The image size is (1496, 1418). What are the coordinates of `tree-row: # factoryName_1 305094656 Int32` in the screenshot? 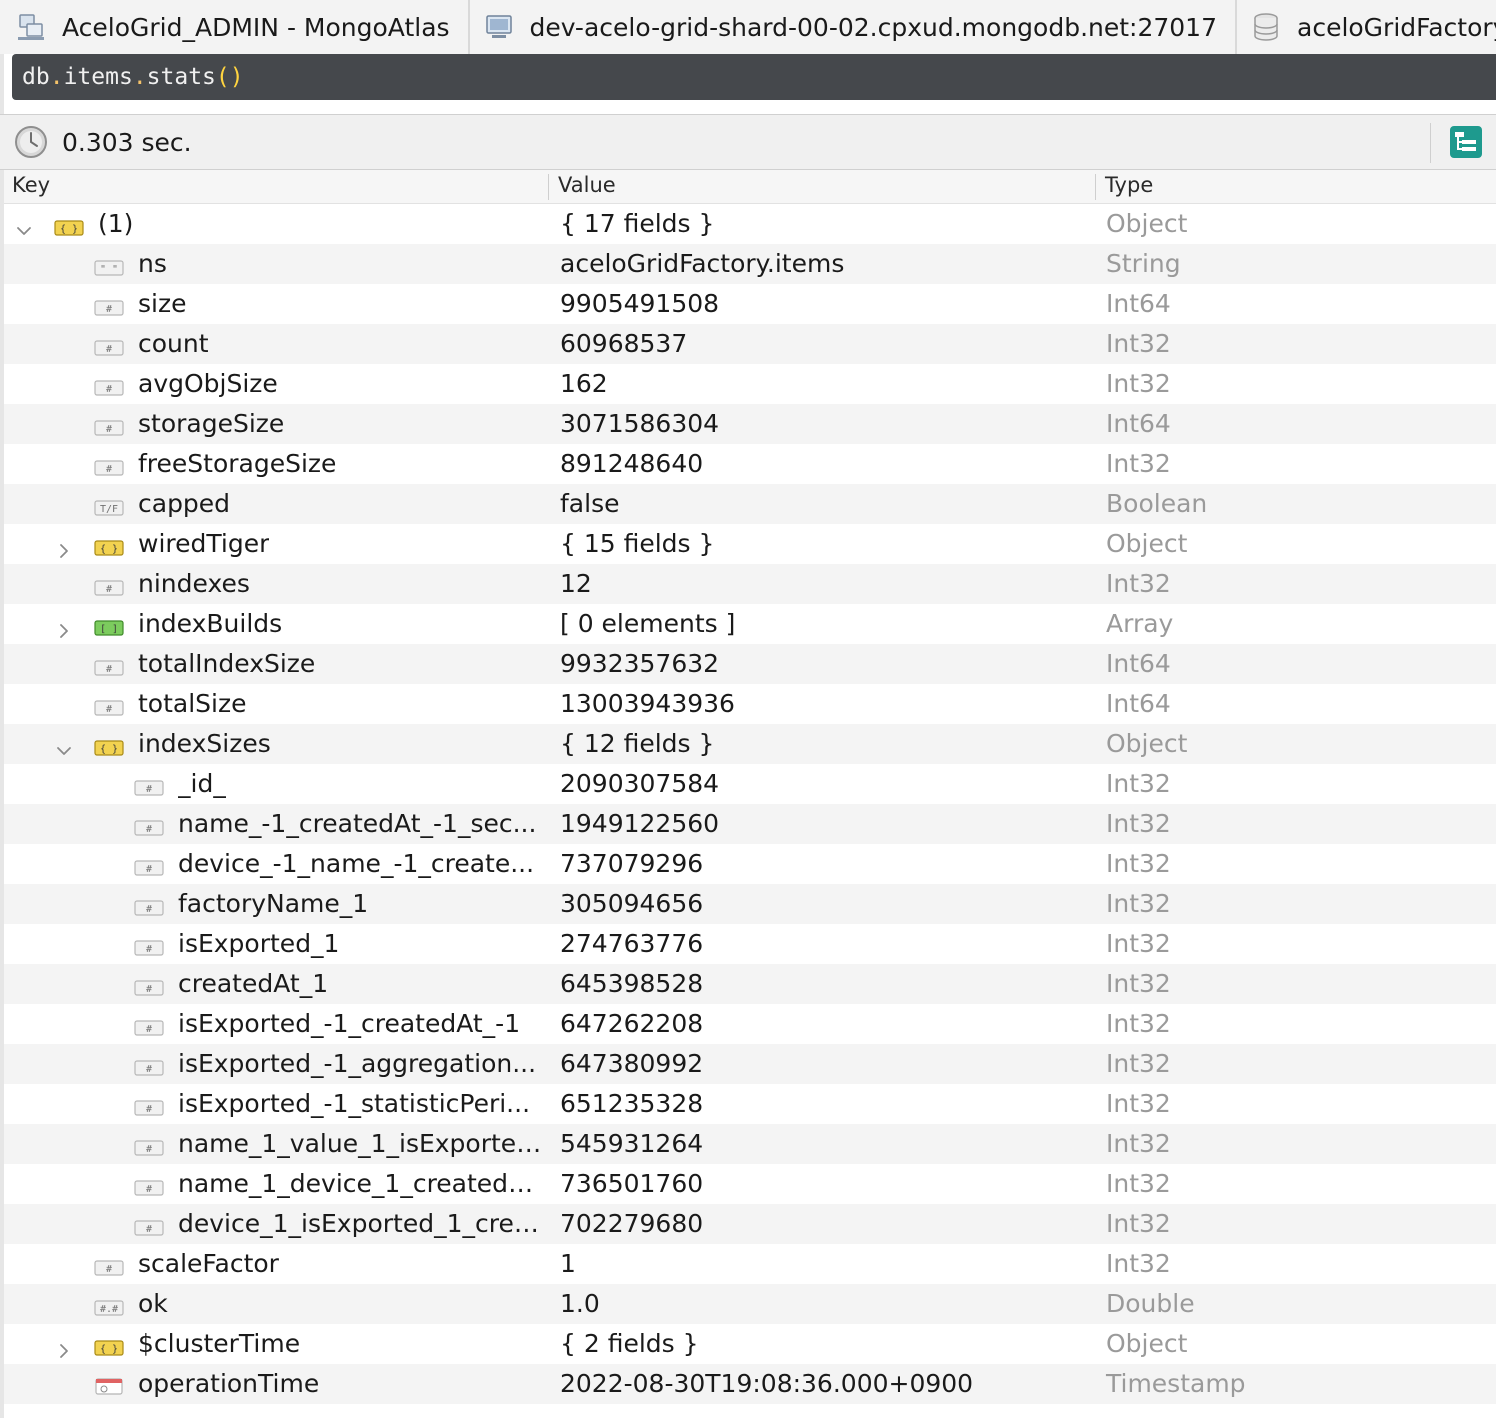 It's located at (750, 904).